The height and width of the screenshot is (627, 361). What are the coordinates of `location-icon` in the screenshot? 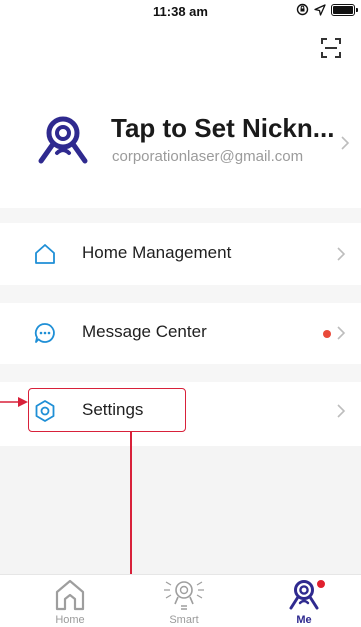 It's located at (320, 9).